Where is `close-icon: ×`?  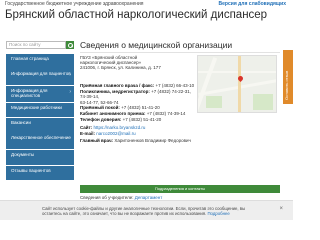
close-icon: × is located at coordinates (281, 209).